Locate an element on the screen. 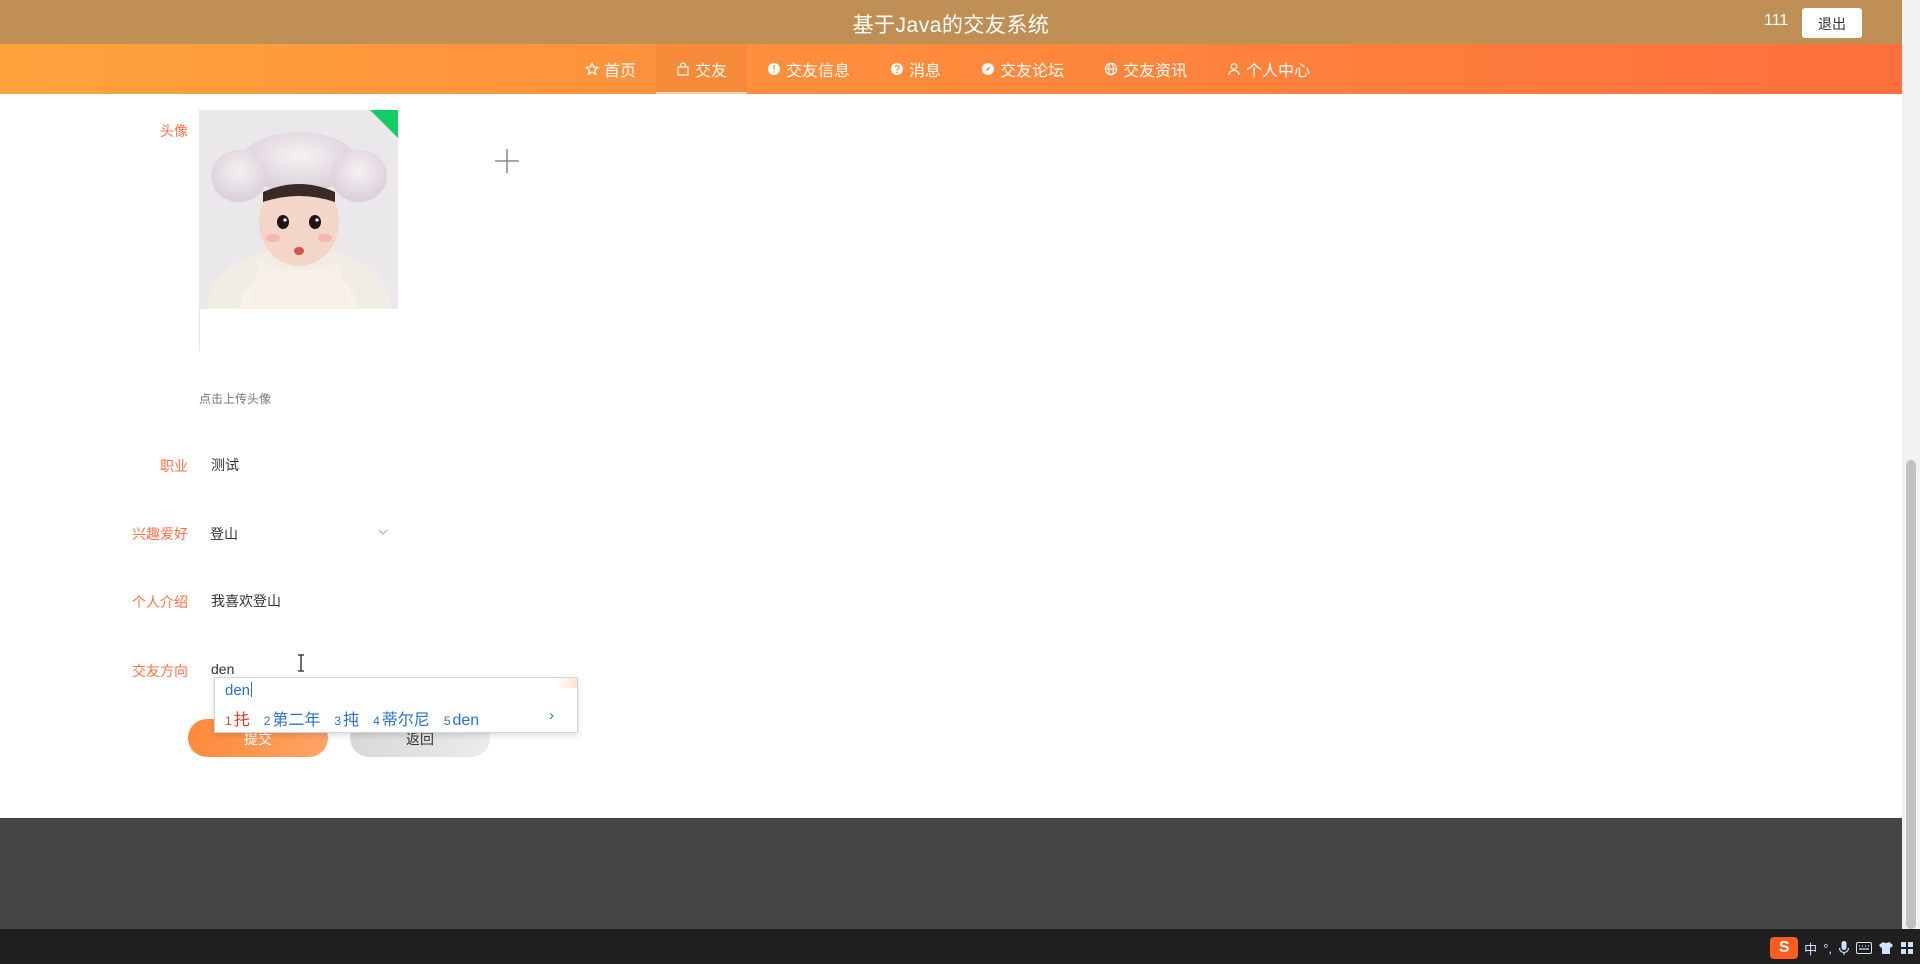 This screenshot has height=964, width=1920. nav-item-home: 首页 is located at coordinates (610, 69).